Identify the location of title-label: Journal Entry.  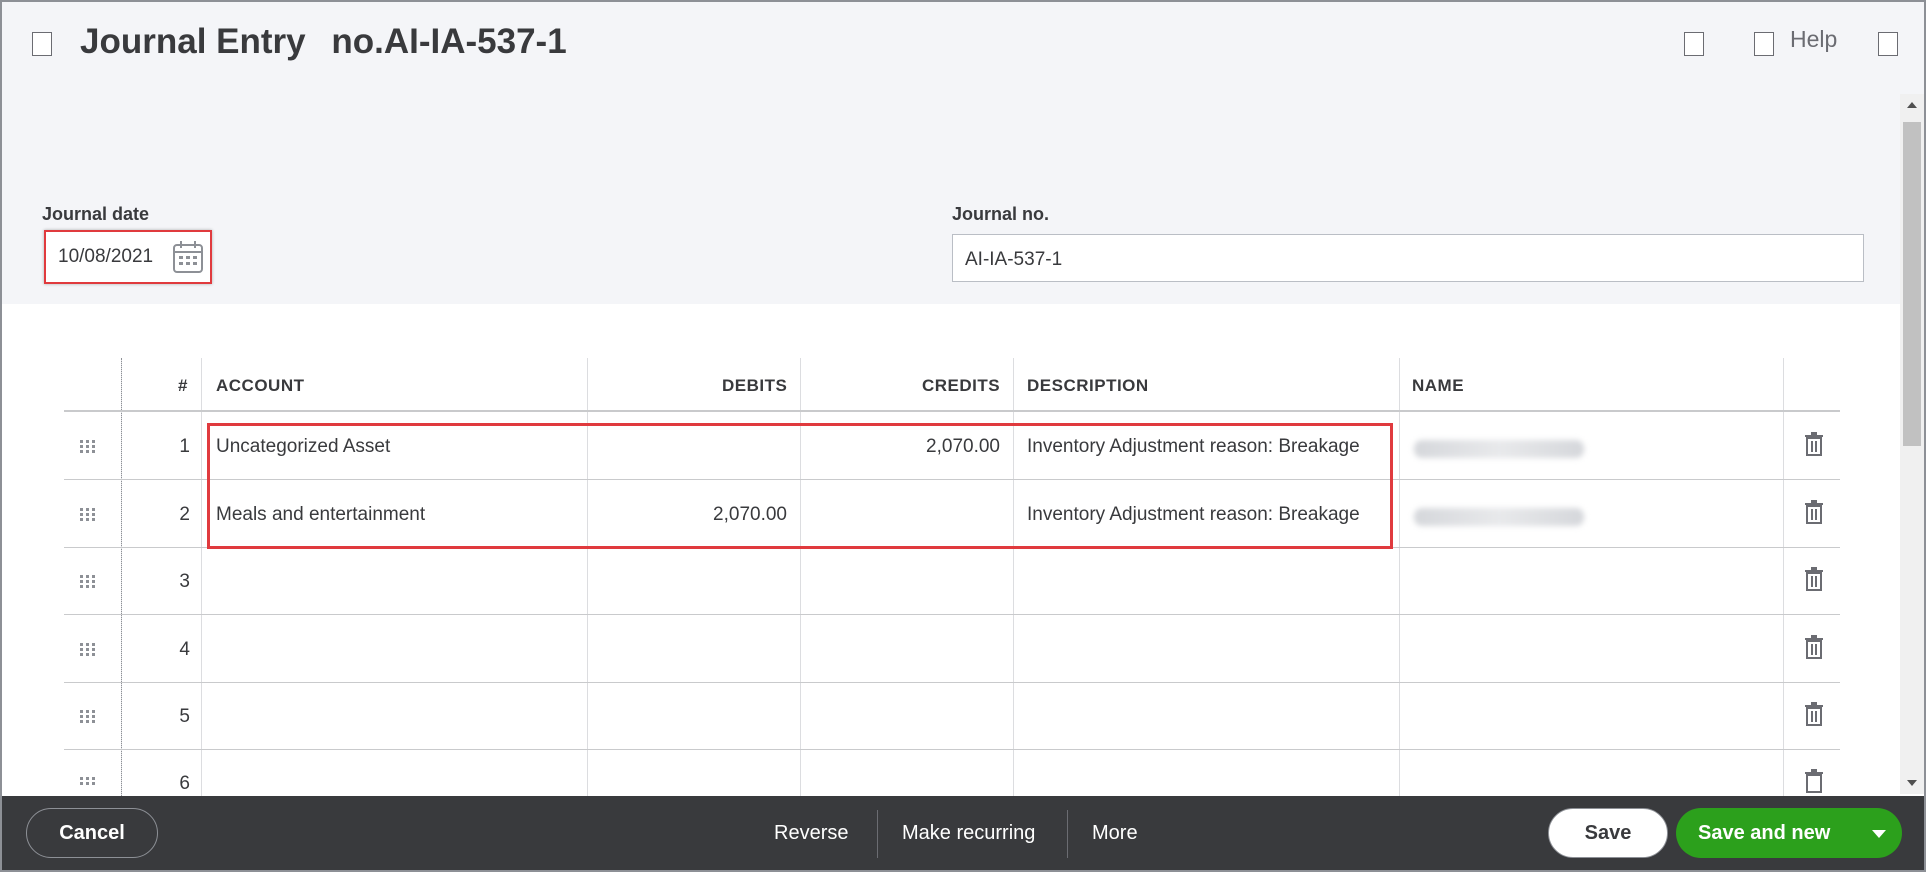
(193, 41).